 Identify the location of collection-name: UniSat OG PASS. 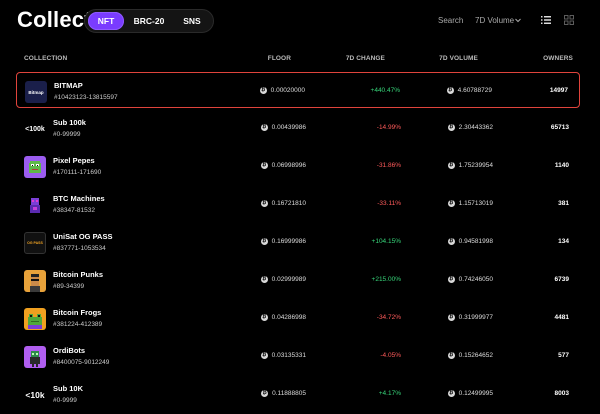
(83, 236).